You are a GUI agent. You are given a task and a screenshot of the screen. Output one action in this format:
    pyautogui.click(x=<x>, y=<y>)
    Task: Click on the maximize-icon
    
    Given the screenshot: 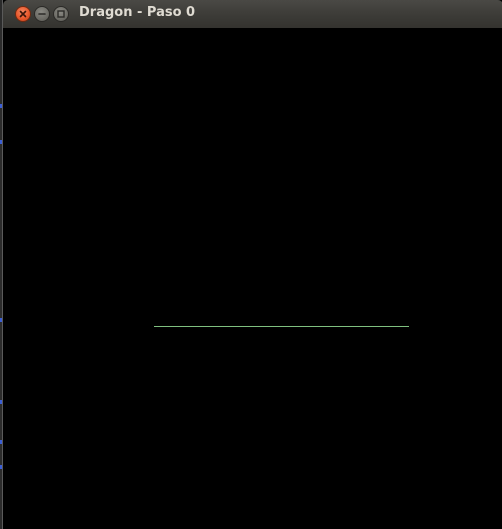 What is the action you would take?
    pyautogui.click(x=61, y=14)
    